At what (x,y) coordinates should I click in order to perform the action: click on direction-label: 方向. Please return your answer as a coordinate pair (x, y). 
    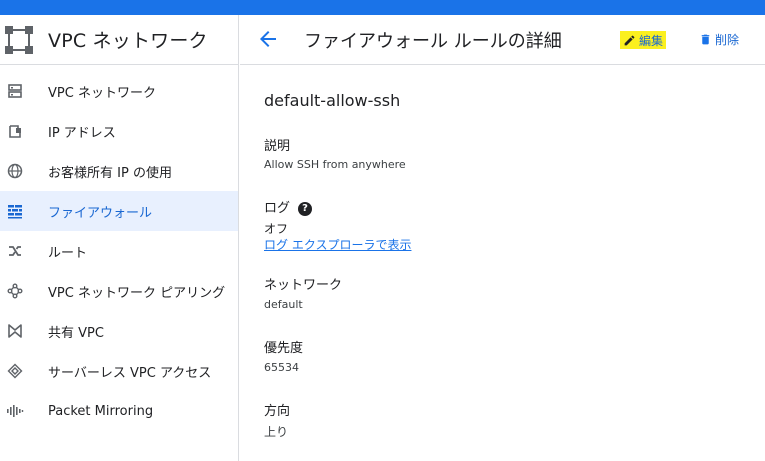
    Looking at the image, I should click on (277, 411).